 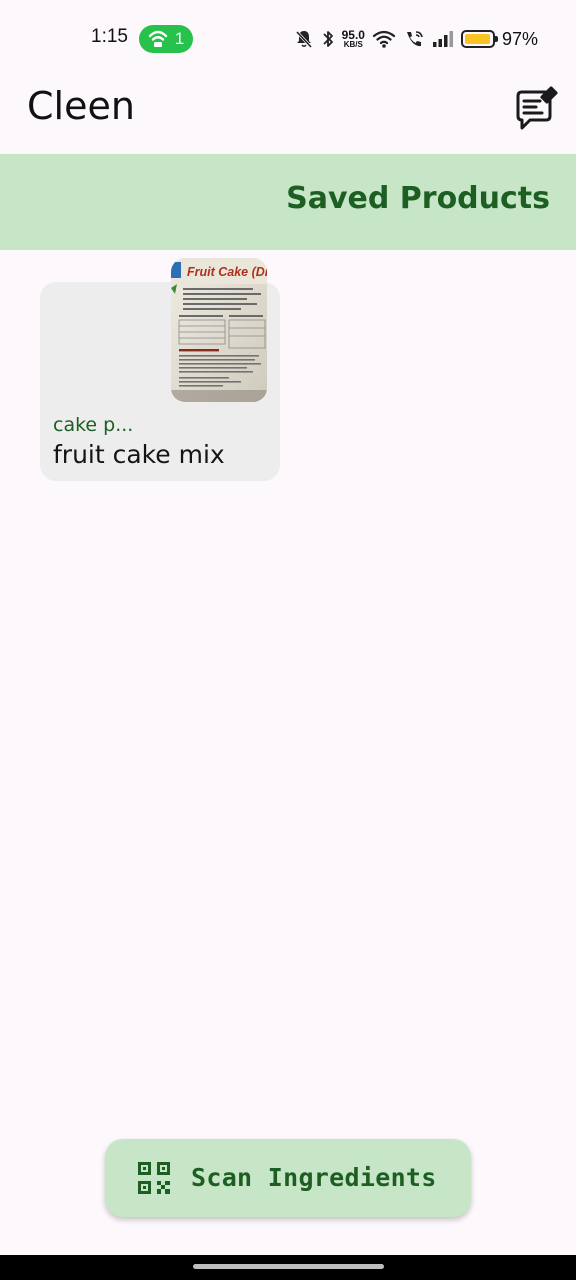 I want to click on net-speed-unit: KB/S, so click(x=353, y=44).